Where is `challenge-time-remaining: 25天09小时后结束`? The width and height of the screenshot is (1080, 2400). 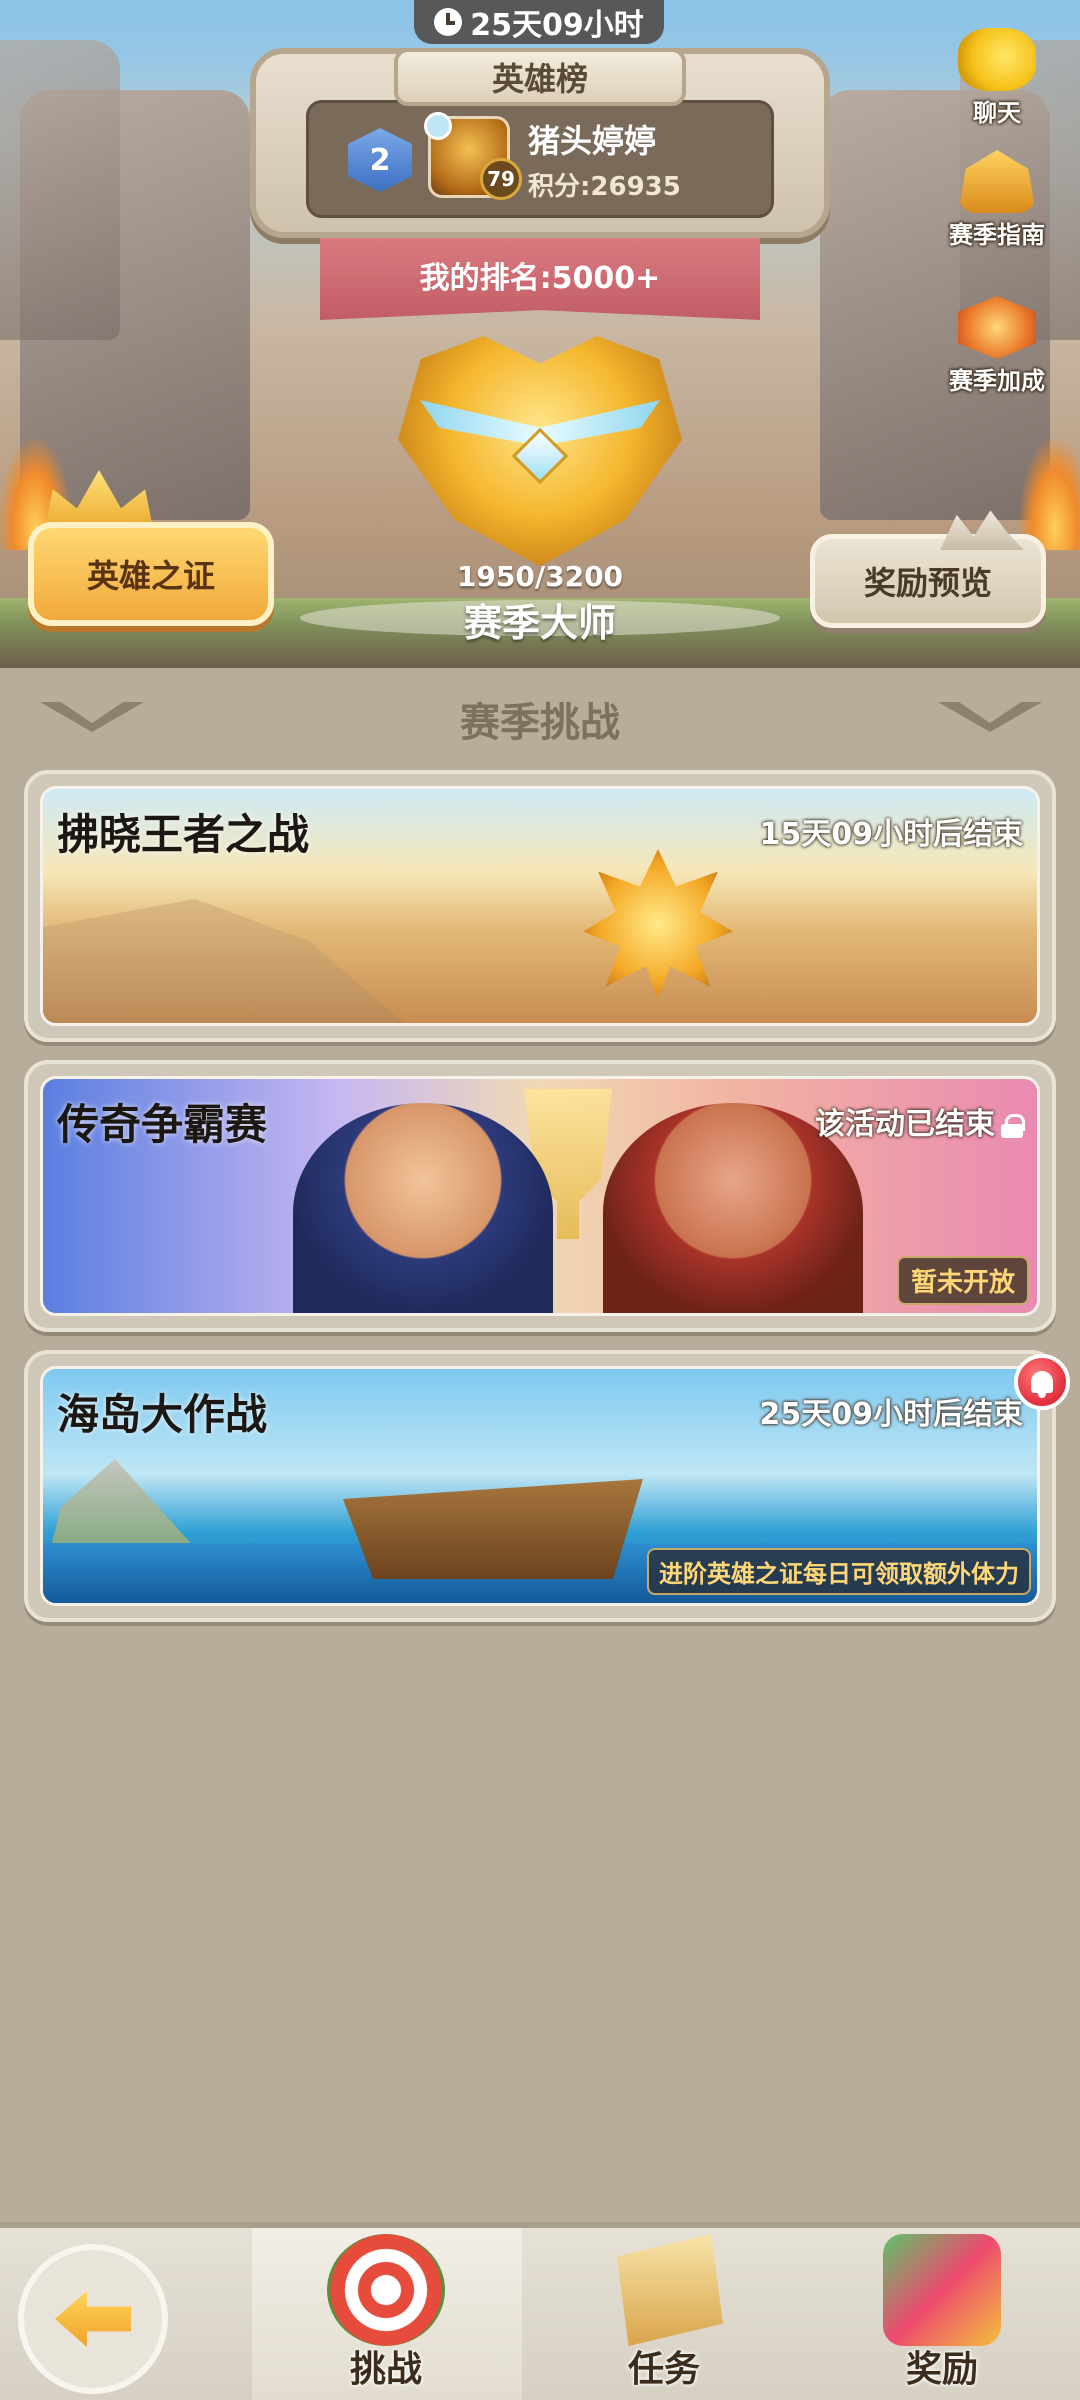 challenge-time-remaining: 25天09小时后结束 is located at coordinates (891, 1414).